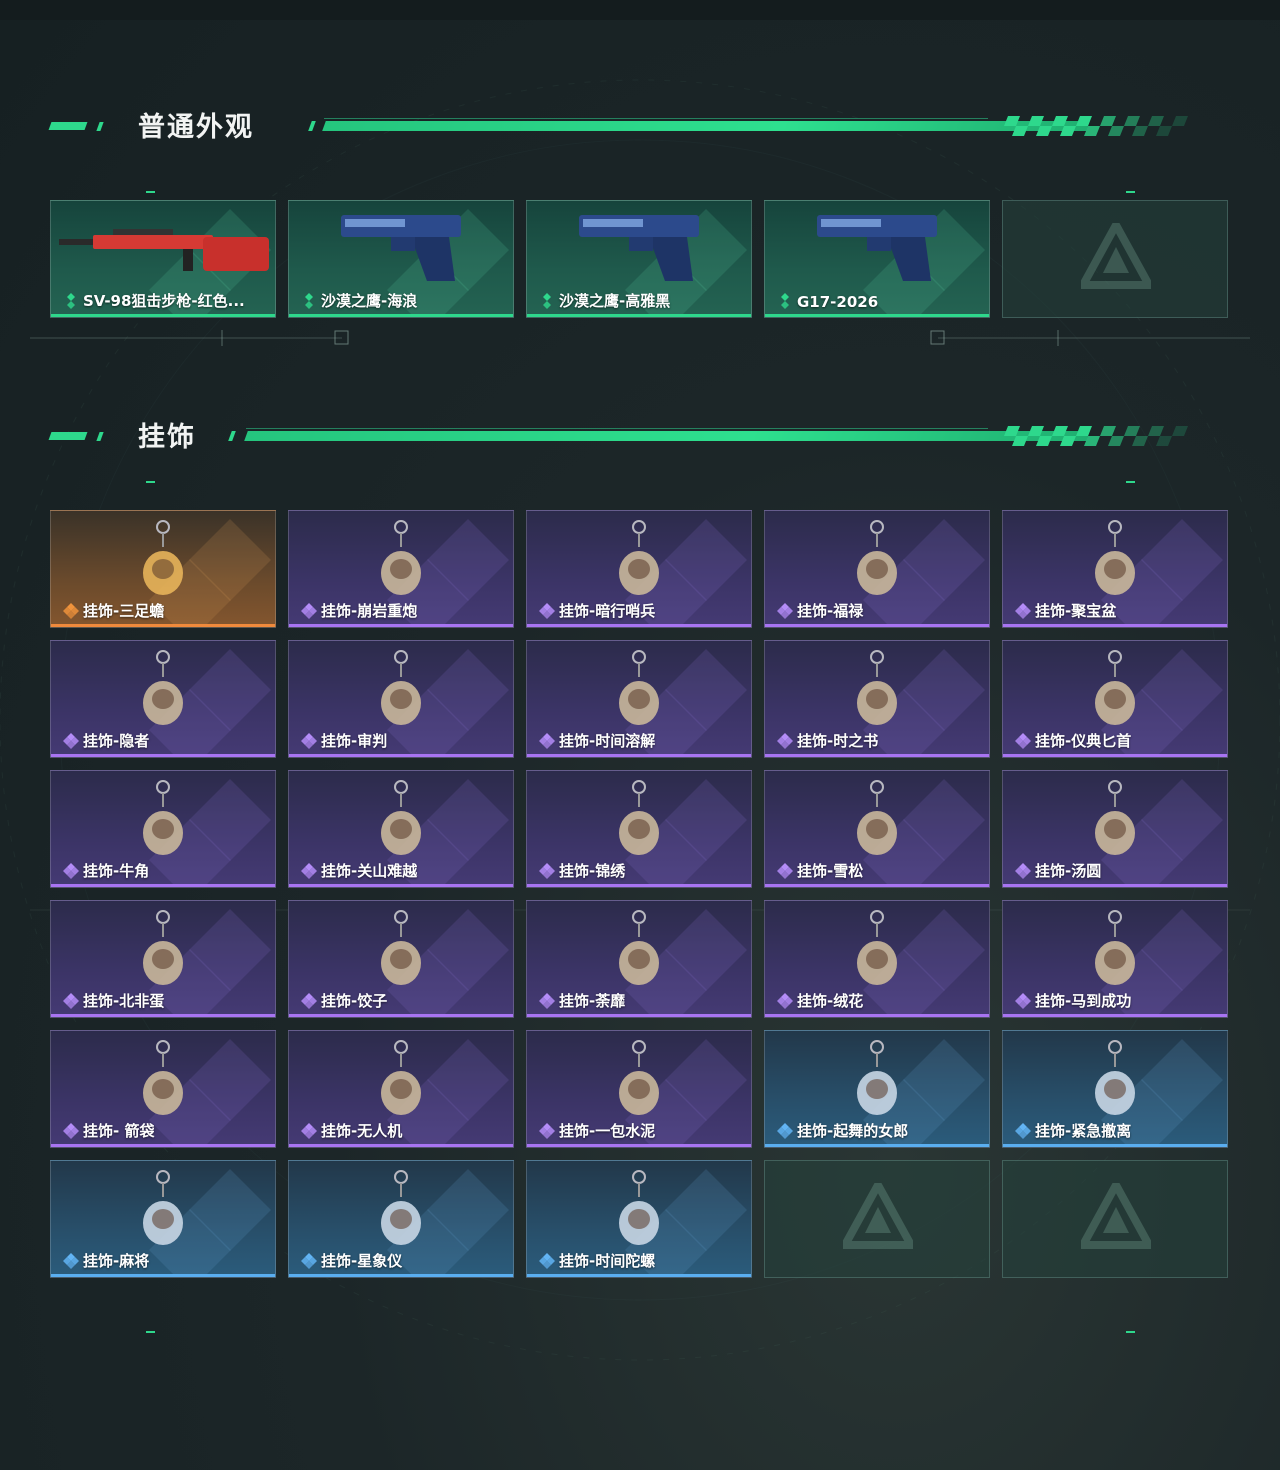  I want to click on item-card: 沙漠之鹰-海浪, so click(401, 259).